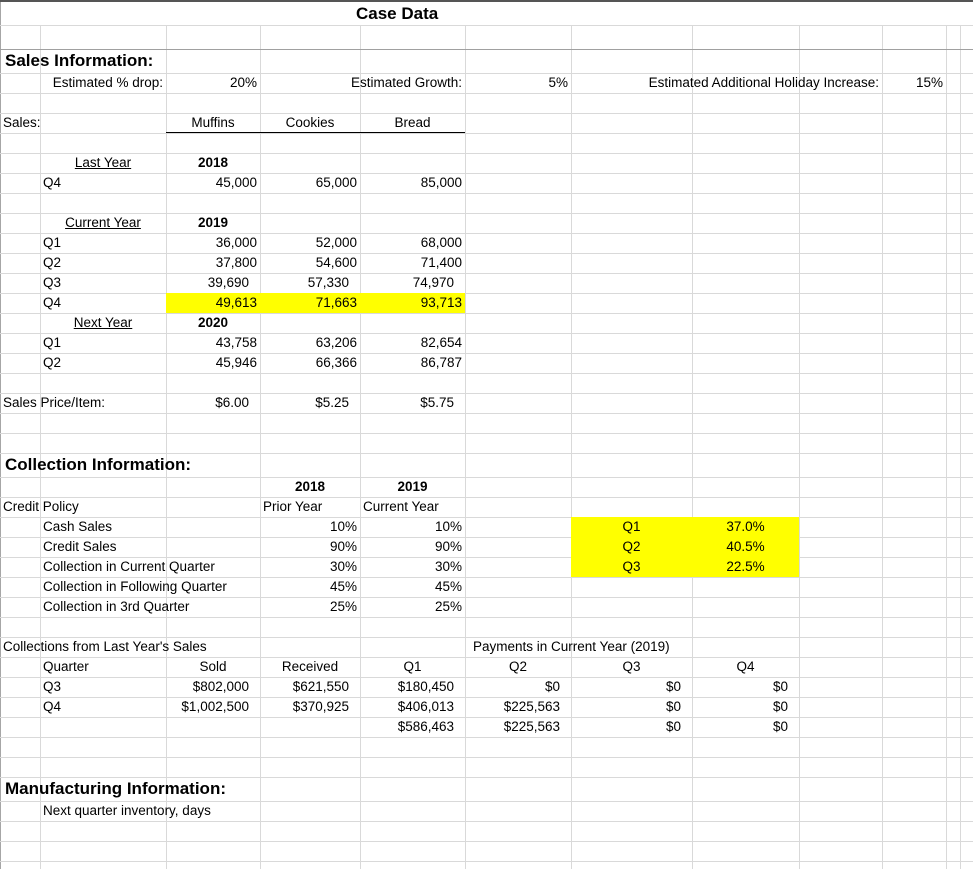 The width and height of the screenshot is (973, 869). Describe the element at coordinates (103, 162) in the screenshot. I see `last-year-label: Last Year` at that location.